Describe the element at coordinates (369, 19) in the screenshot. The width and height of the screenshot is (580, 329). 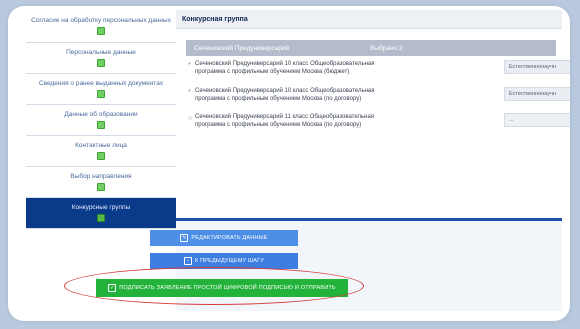
I see `page-title: Конкурсная группа` at that location.